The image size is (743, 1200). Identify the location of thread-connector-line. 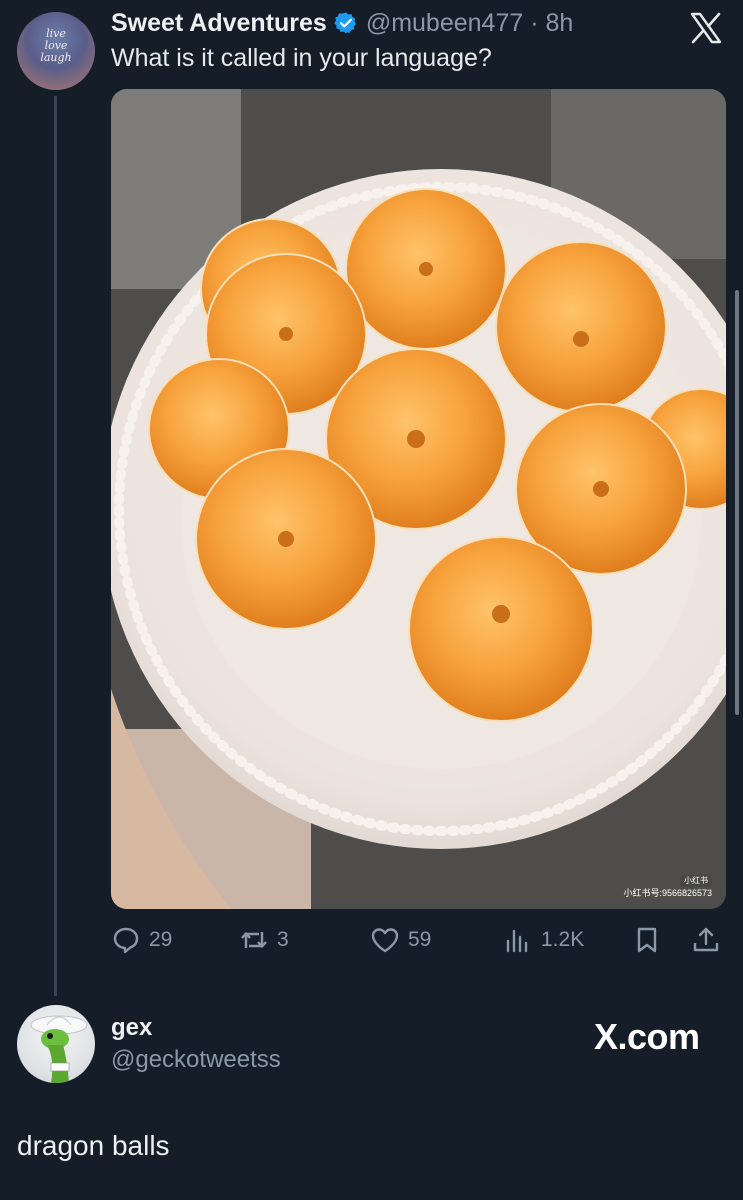
(55, 546).